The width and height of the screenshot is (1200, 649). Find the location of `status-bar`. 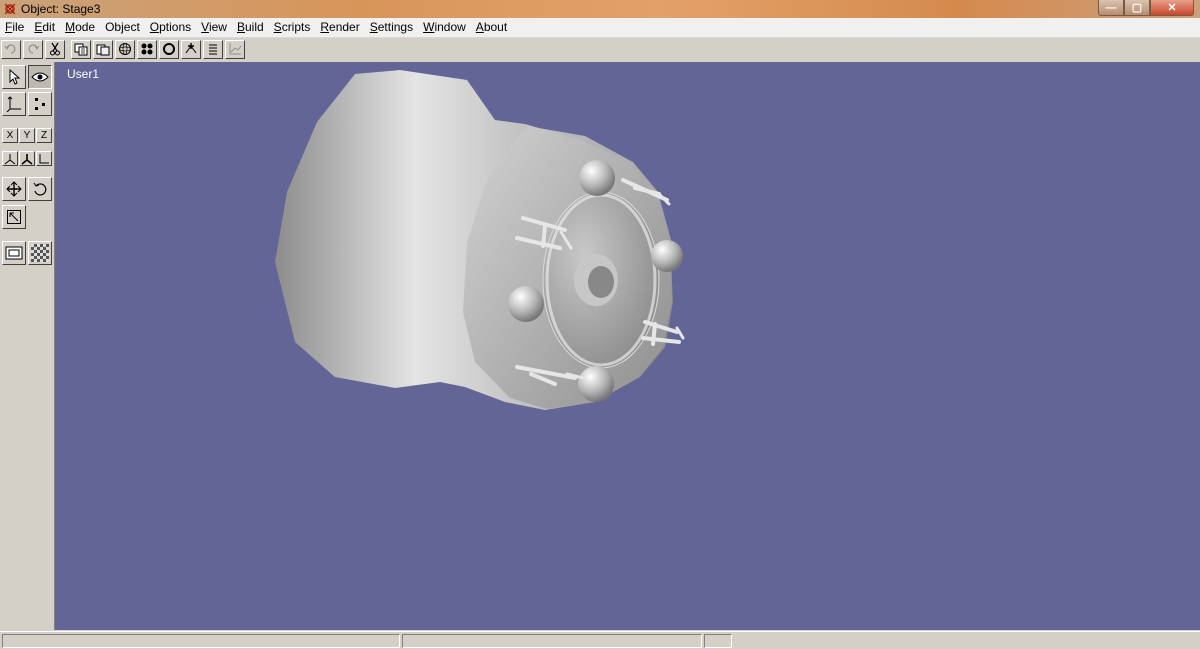

status-bar is located at coordinates (600, 640).